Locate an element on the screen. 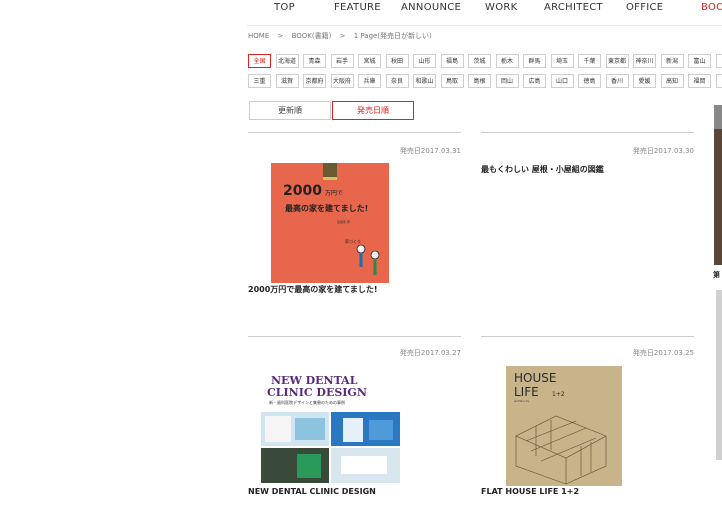 This screenshot has height=530, width=722. prefecture-button: 高知 is located at coordinates (672, 81).